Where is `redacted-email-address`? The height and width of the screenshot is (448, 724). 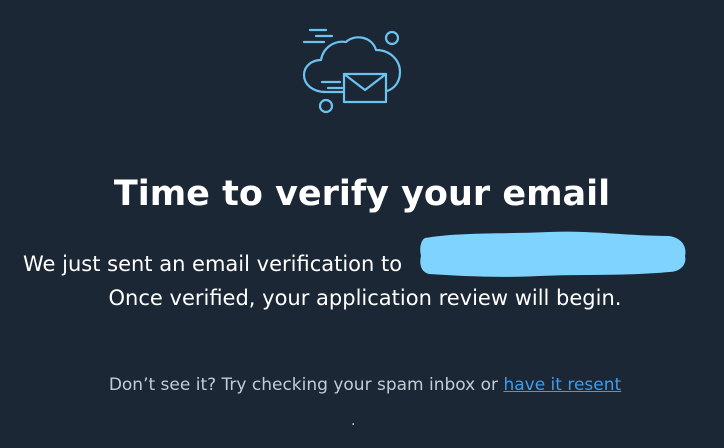
redacted-email-address is located at coordinates (553, 254).